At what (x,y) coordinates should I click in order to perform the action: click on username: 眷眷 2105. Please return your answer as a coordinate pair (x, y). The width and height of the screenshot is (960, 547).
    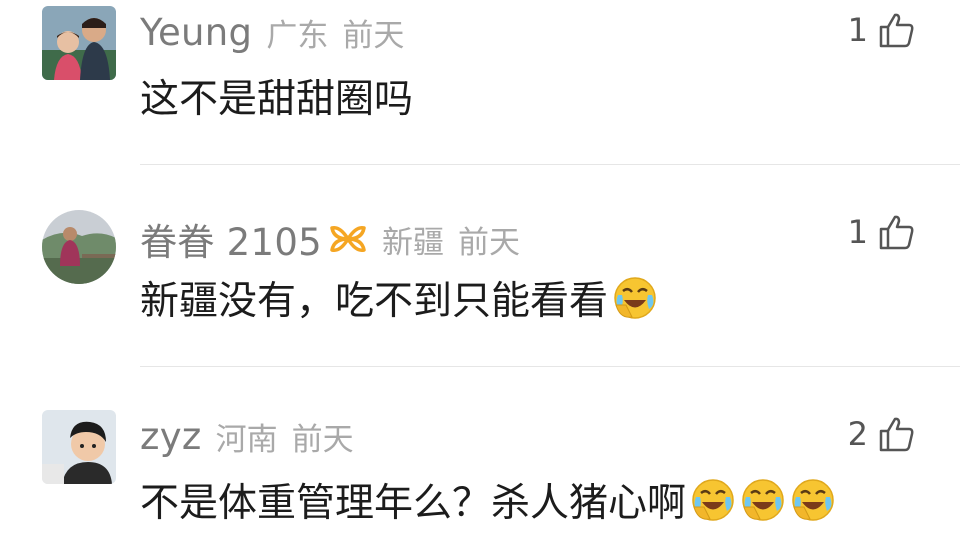
    Looking at the image, I should click on (231, 239).